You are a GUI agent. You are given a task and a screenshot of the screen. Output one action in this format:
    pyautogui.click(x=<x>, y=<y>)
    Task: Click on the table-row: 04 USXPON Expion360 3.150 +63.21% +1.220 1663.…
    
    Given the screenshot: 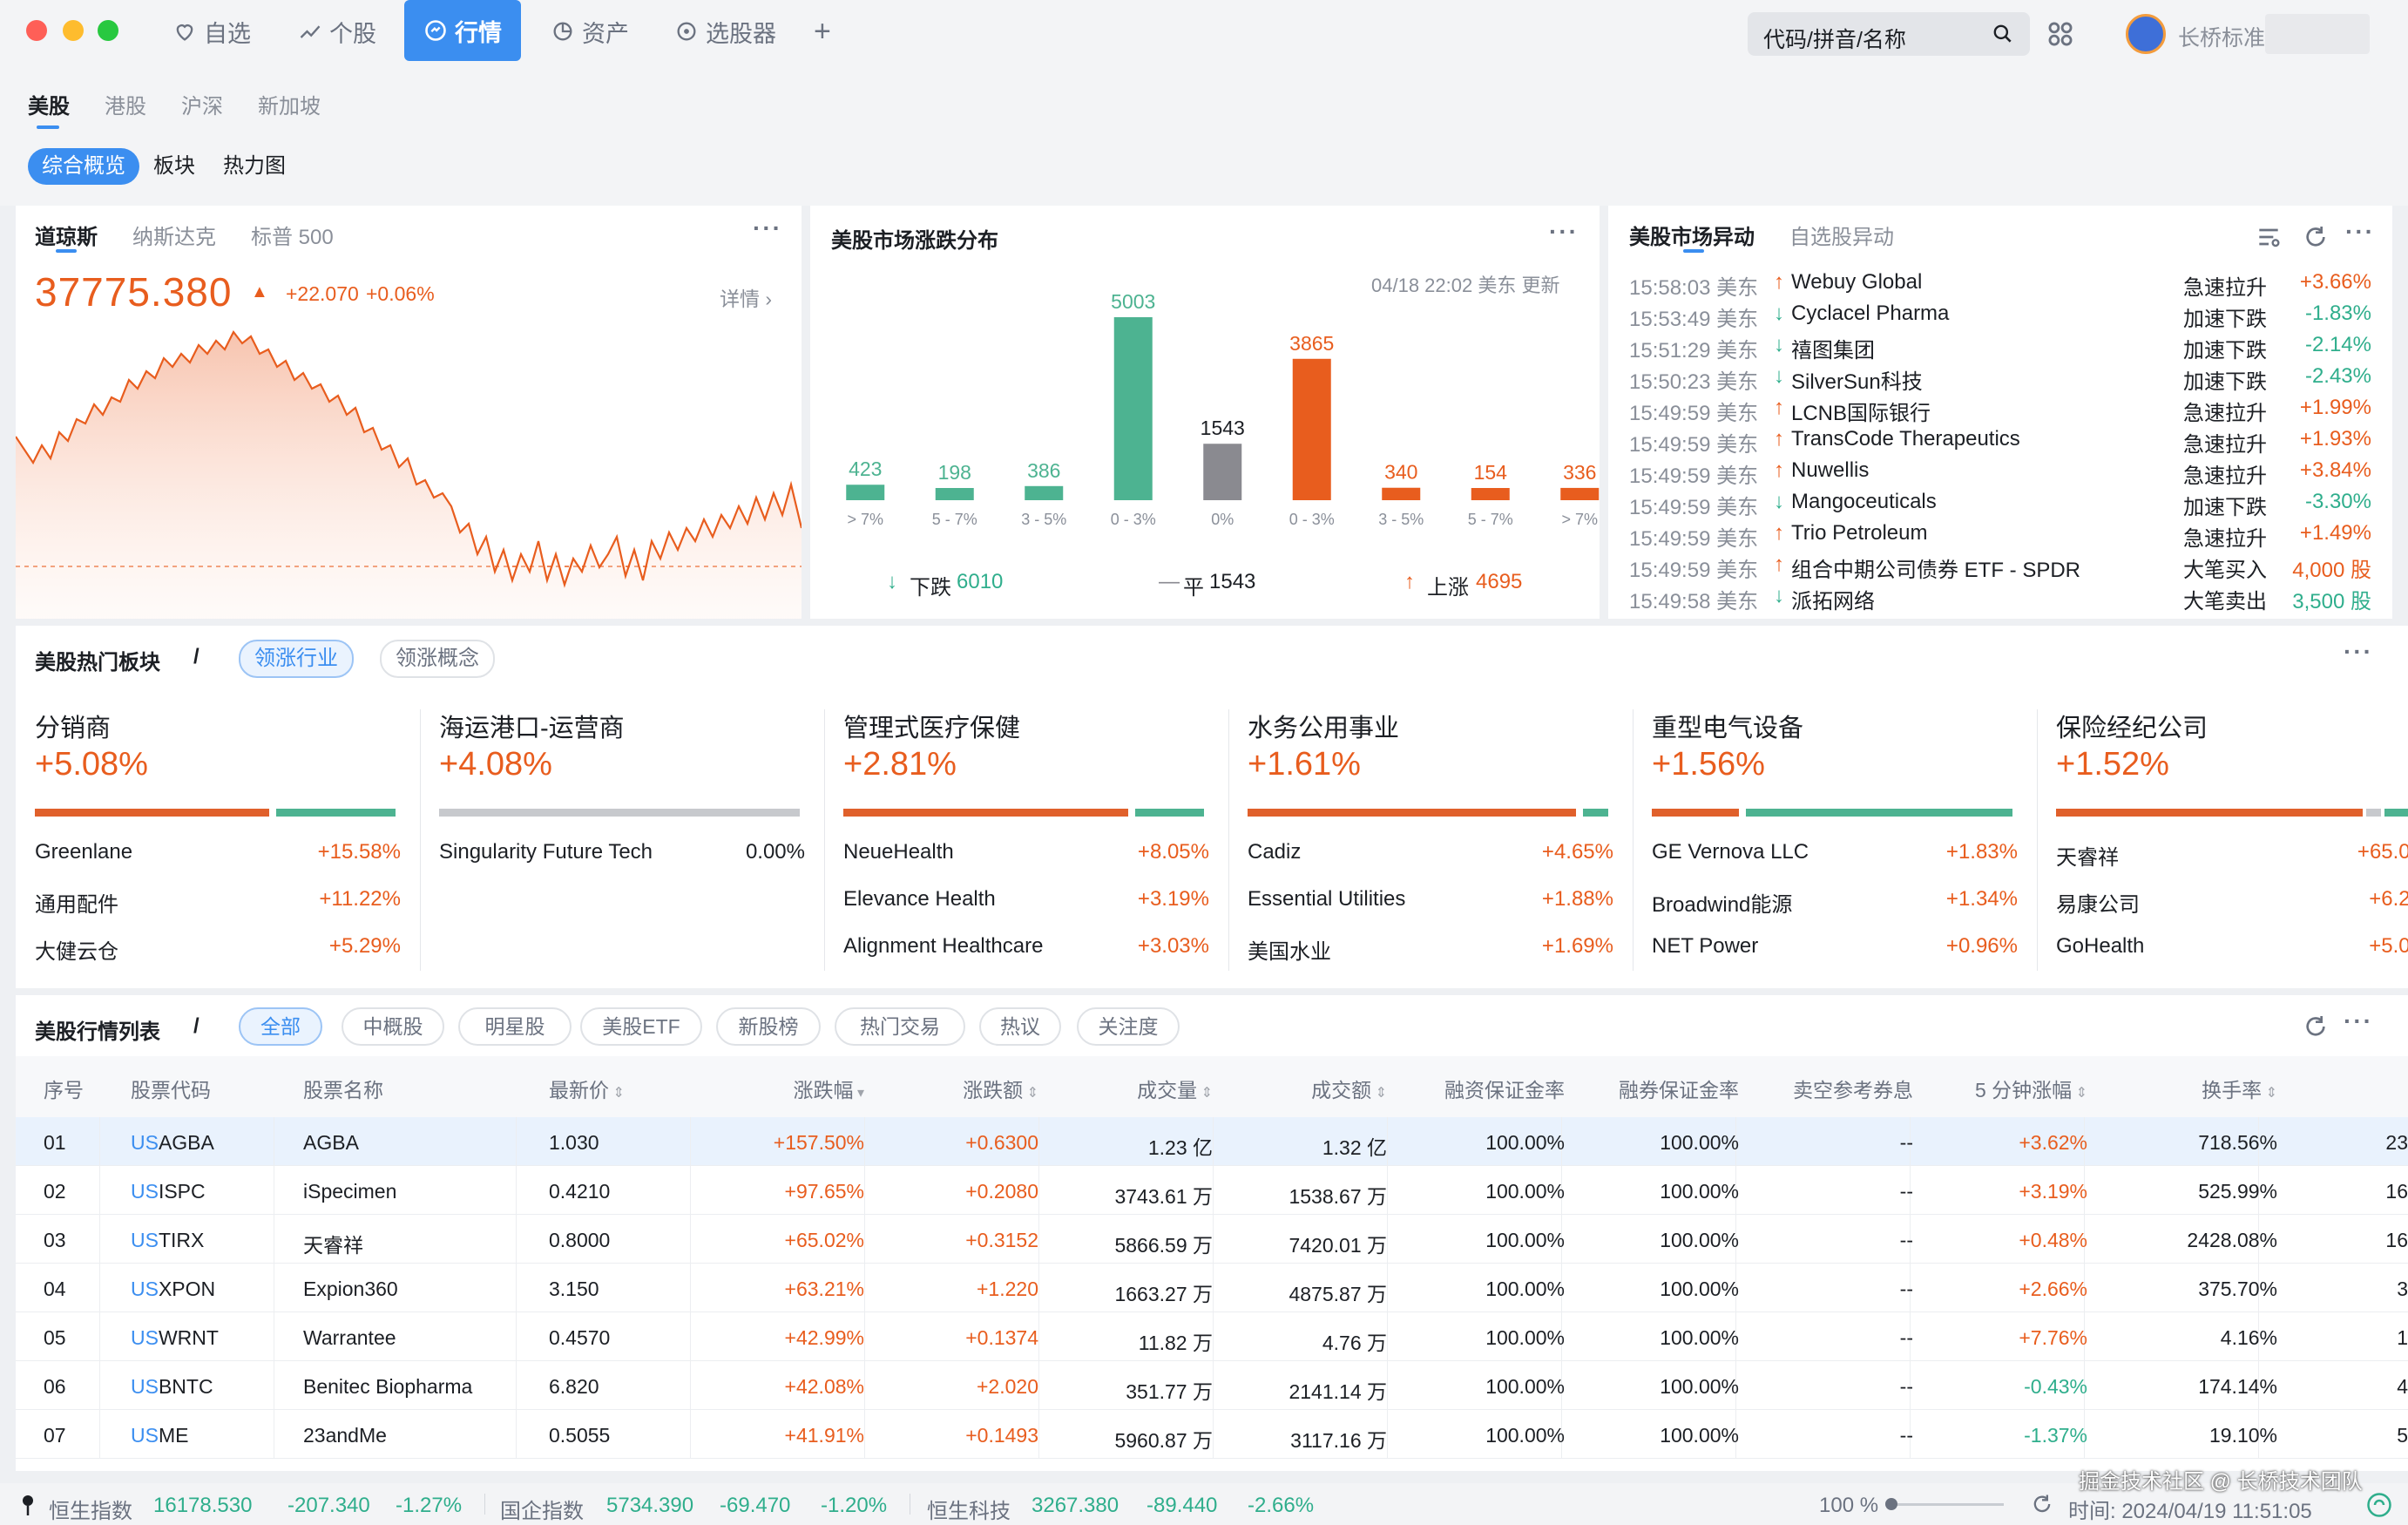 What is the action you would take?
    pyautogui.click(x=1212, y=1288)
    